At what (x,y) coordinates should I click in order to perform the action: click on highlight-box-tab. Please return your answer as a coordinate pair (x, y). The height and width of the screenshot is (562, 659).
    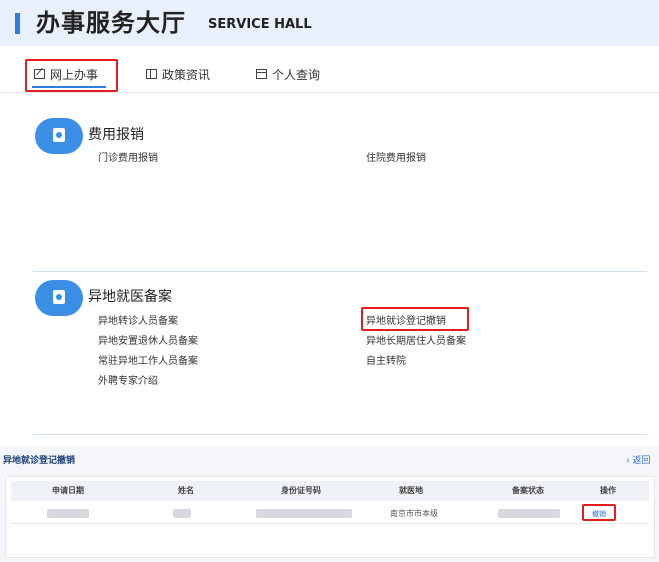
    Looking at the image, I should click on (71, 75).